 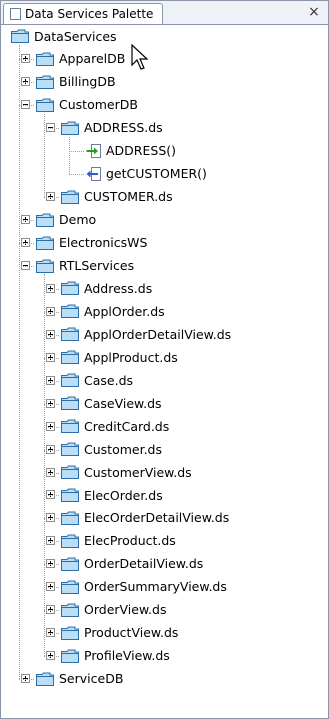 What do you see at coordinates (131, 357) in the screenshot?
I see `tree-item-label: ApplProduct.ds` at bounding box center [131, 357].